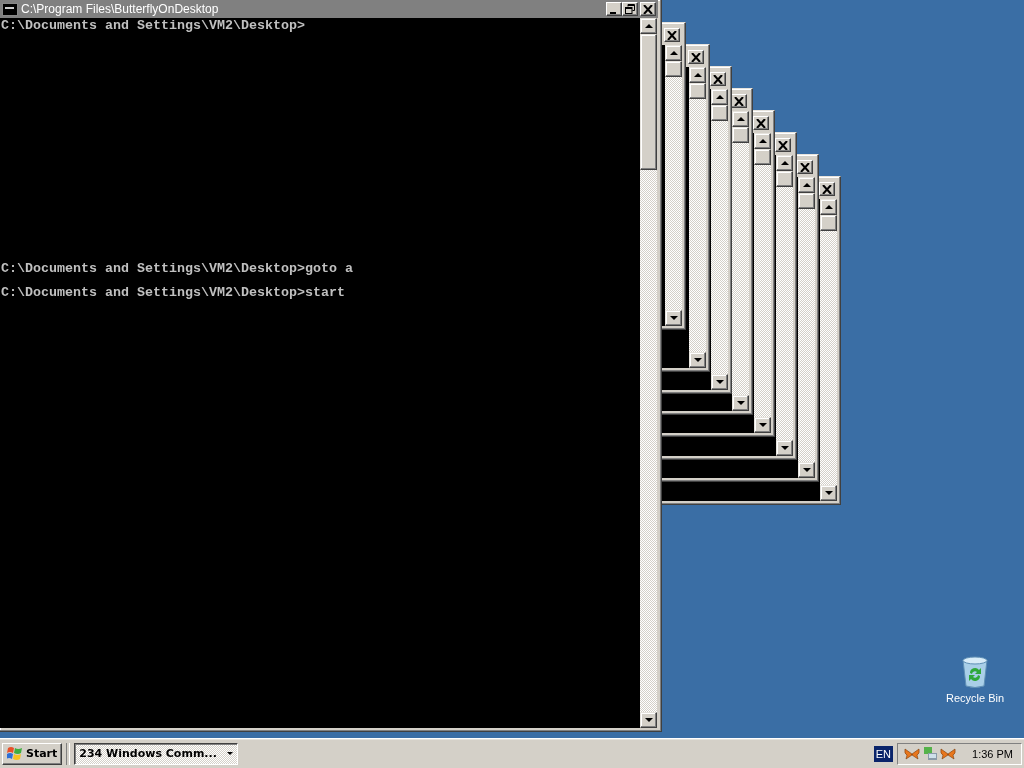  What do you see at coordinates (173, 293) in the screenshot?
I see `console-line: C:\Documents and Settings\VM2\Desktop>start` at bounding box center [173, 293].